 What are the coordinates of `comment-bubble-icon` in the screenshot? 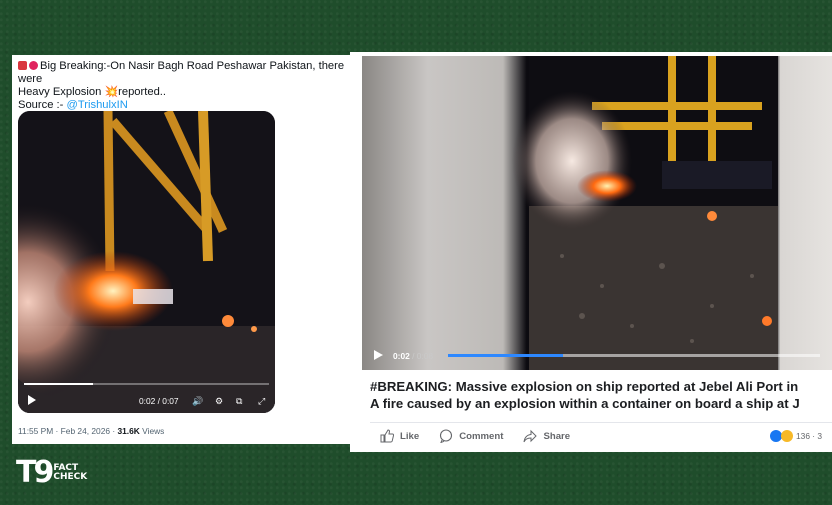 It's located at (446, 436).